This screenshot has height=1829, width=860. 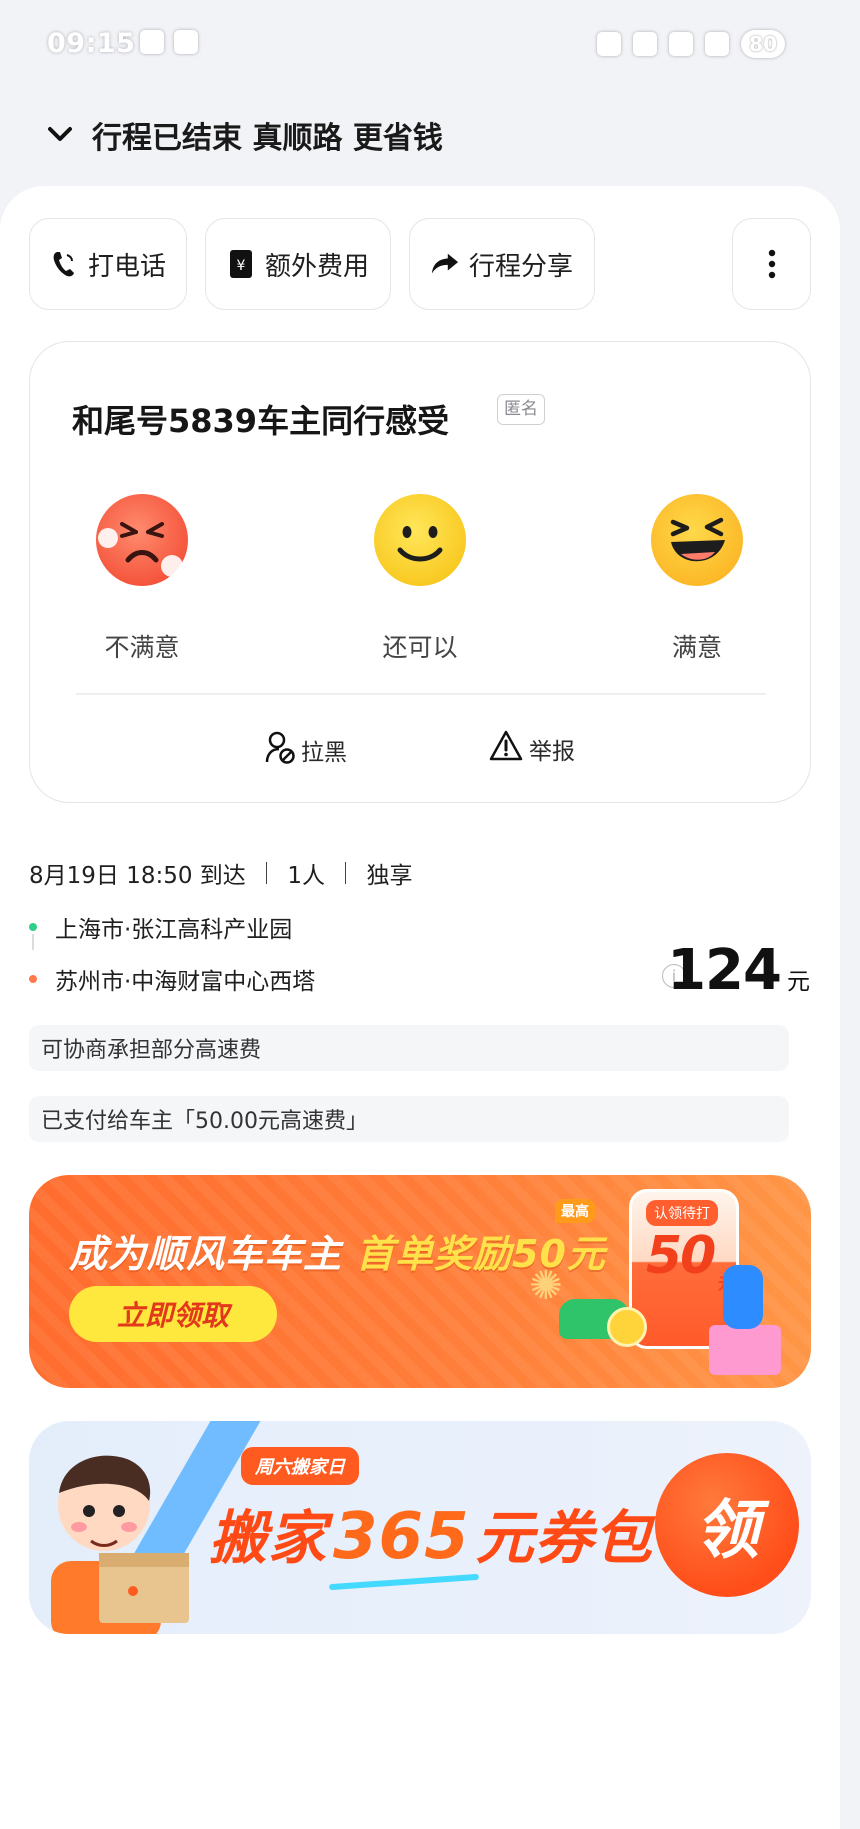 I want to click on status-bar: 09:15 80, so click(x=430, y=46).